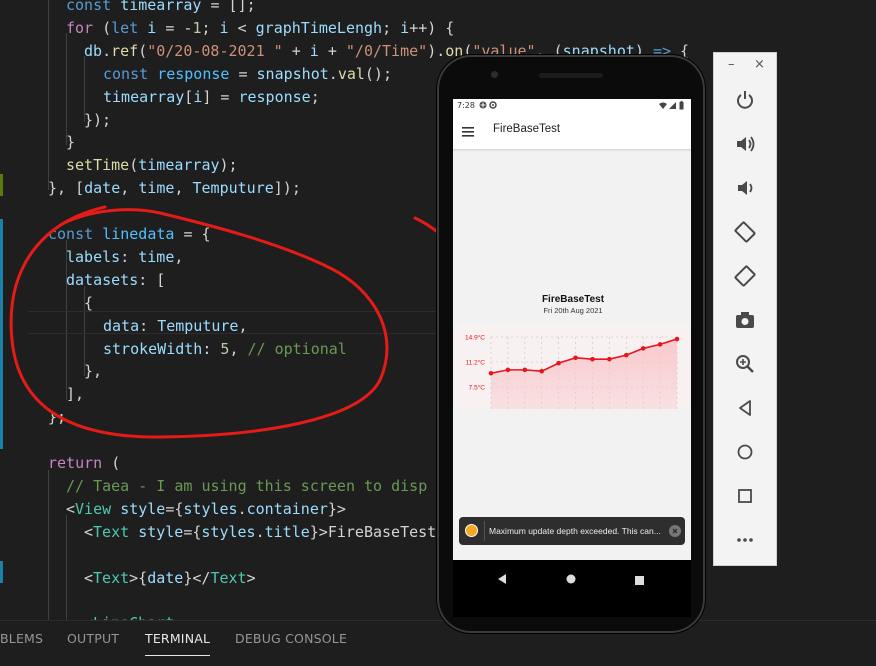 The image size is (876, 666). I want to click on chart-title: FireBaseTest, so click(573, 299).